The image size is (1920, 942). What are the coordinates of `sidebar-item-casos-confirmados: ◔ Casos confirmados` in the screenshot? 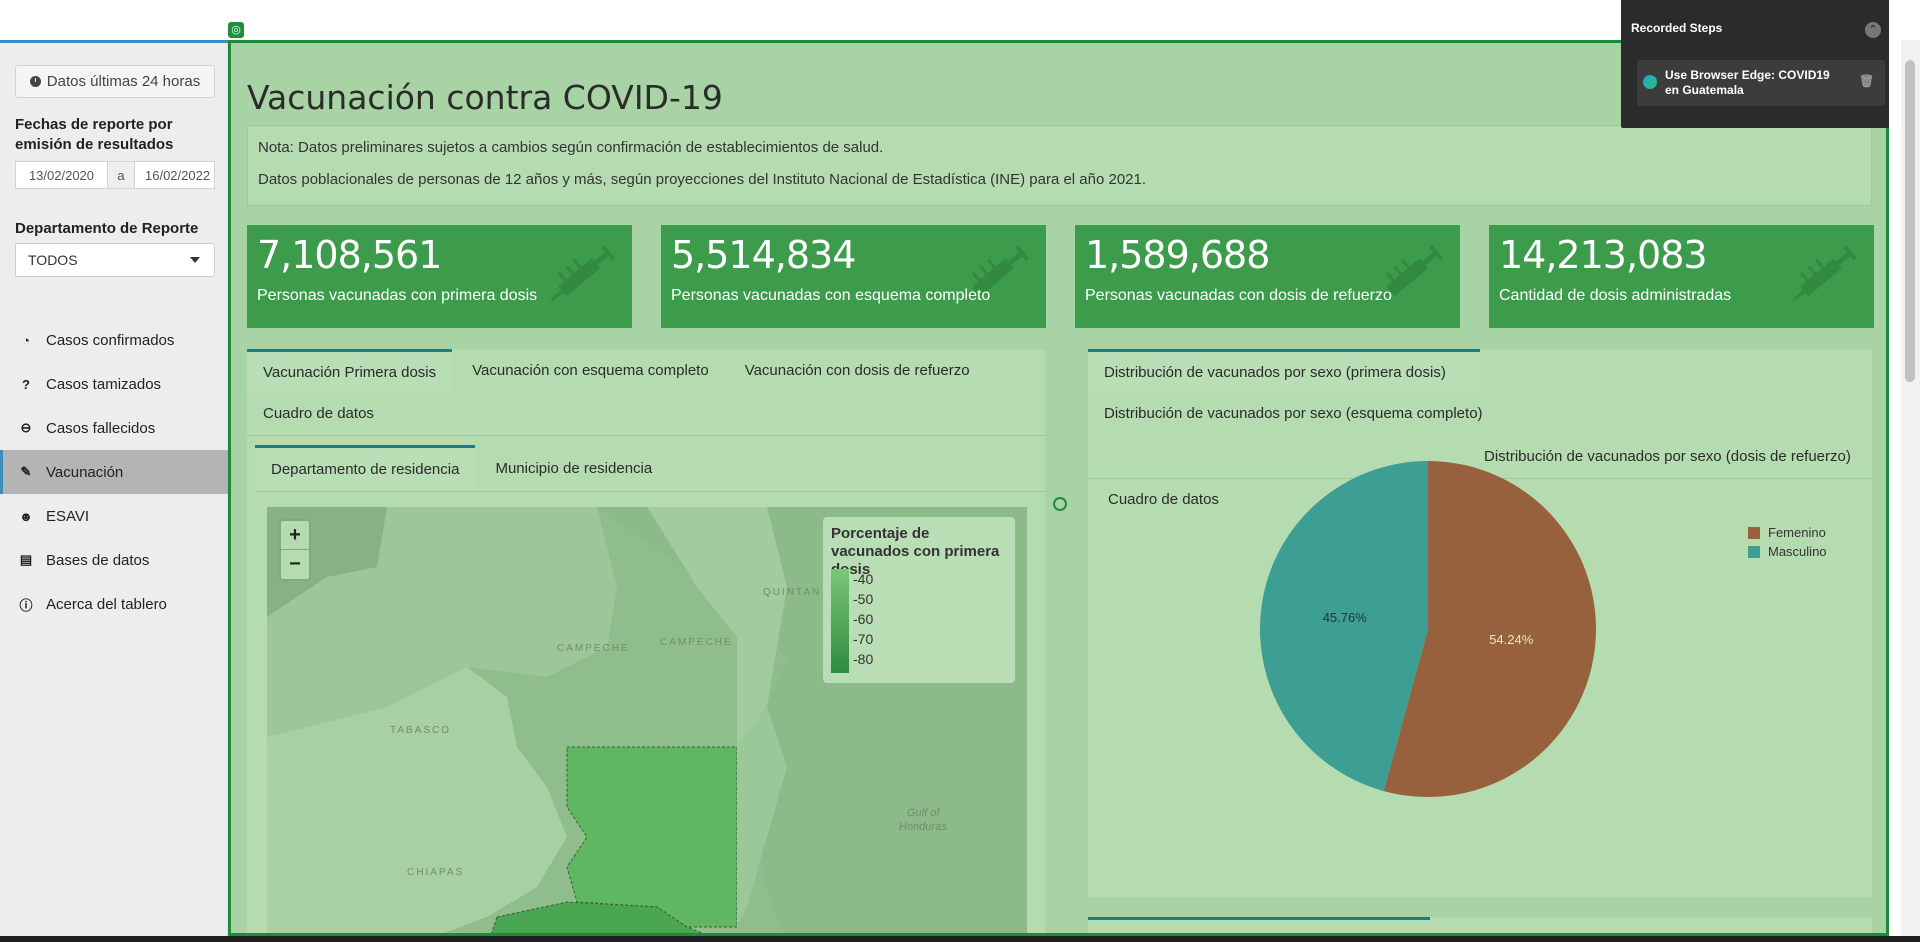 It's located at (114, 340).